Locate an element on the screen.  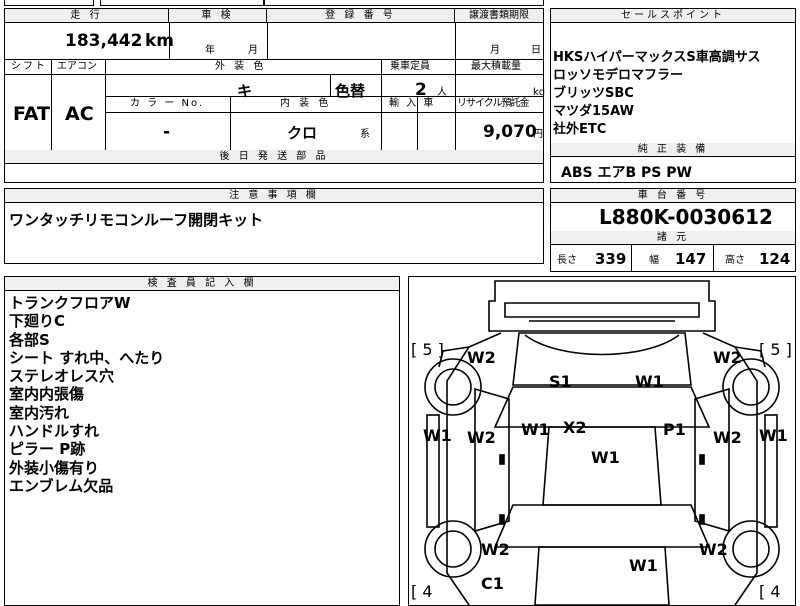
sales-point-header: セールスポイント is located at coordinates (673, 16).